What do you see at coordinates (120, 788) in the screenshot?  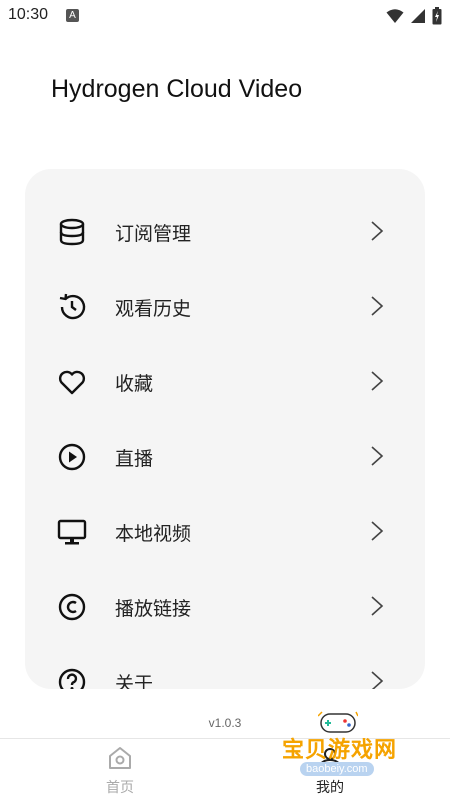 I see `nav-tab-home-label: 首页` at bounding box center [120, 788].